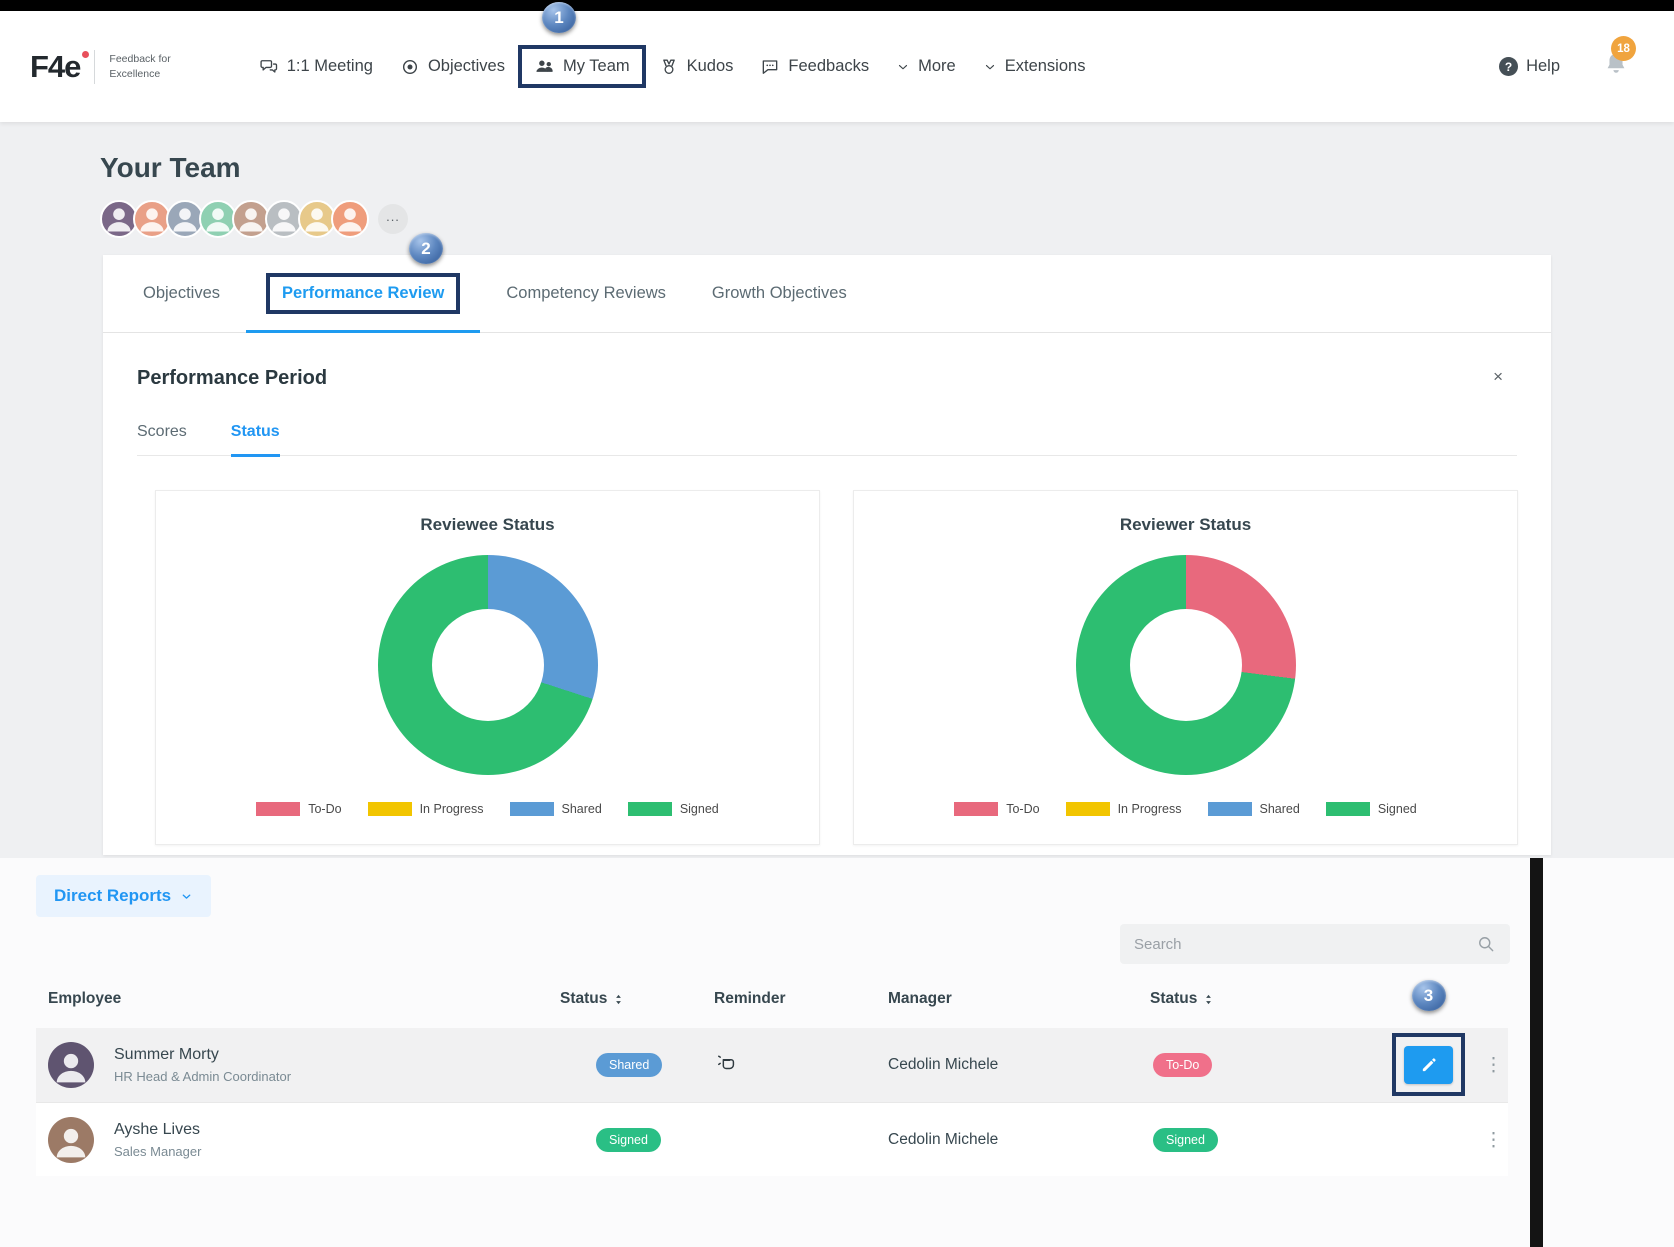 The width and height of the screenshot is (1674, 1247). What do you see at coordinates (1619, 59) in the screenshot?
I see `notifications-button: 18` at bounding box center [1619, 59].